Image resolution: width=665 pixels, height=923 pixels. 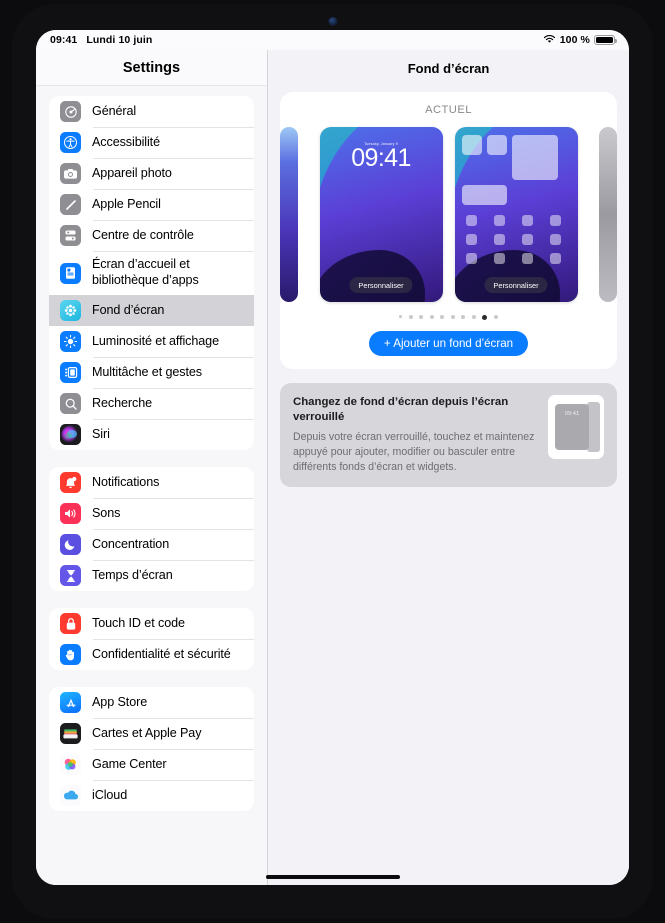 What do you see at coordinates (126, 203) in the screenshot?
I see `sidebar-item-label: Apple Pencil` at bounding box center [126, 203].